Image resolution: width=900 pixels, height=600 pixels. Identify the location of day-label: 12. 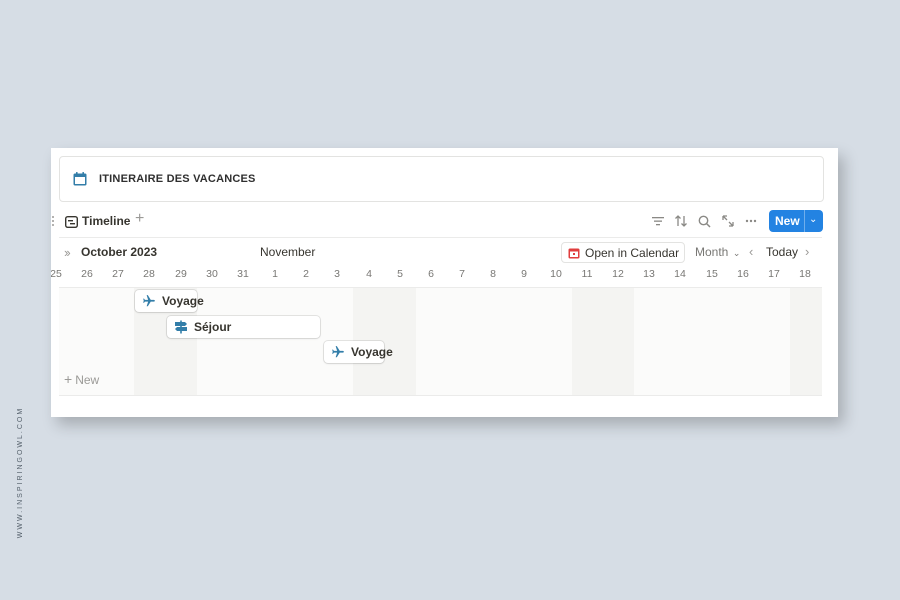
(618, 274).